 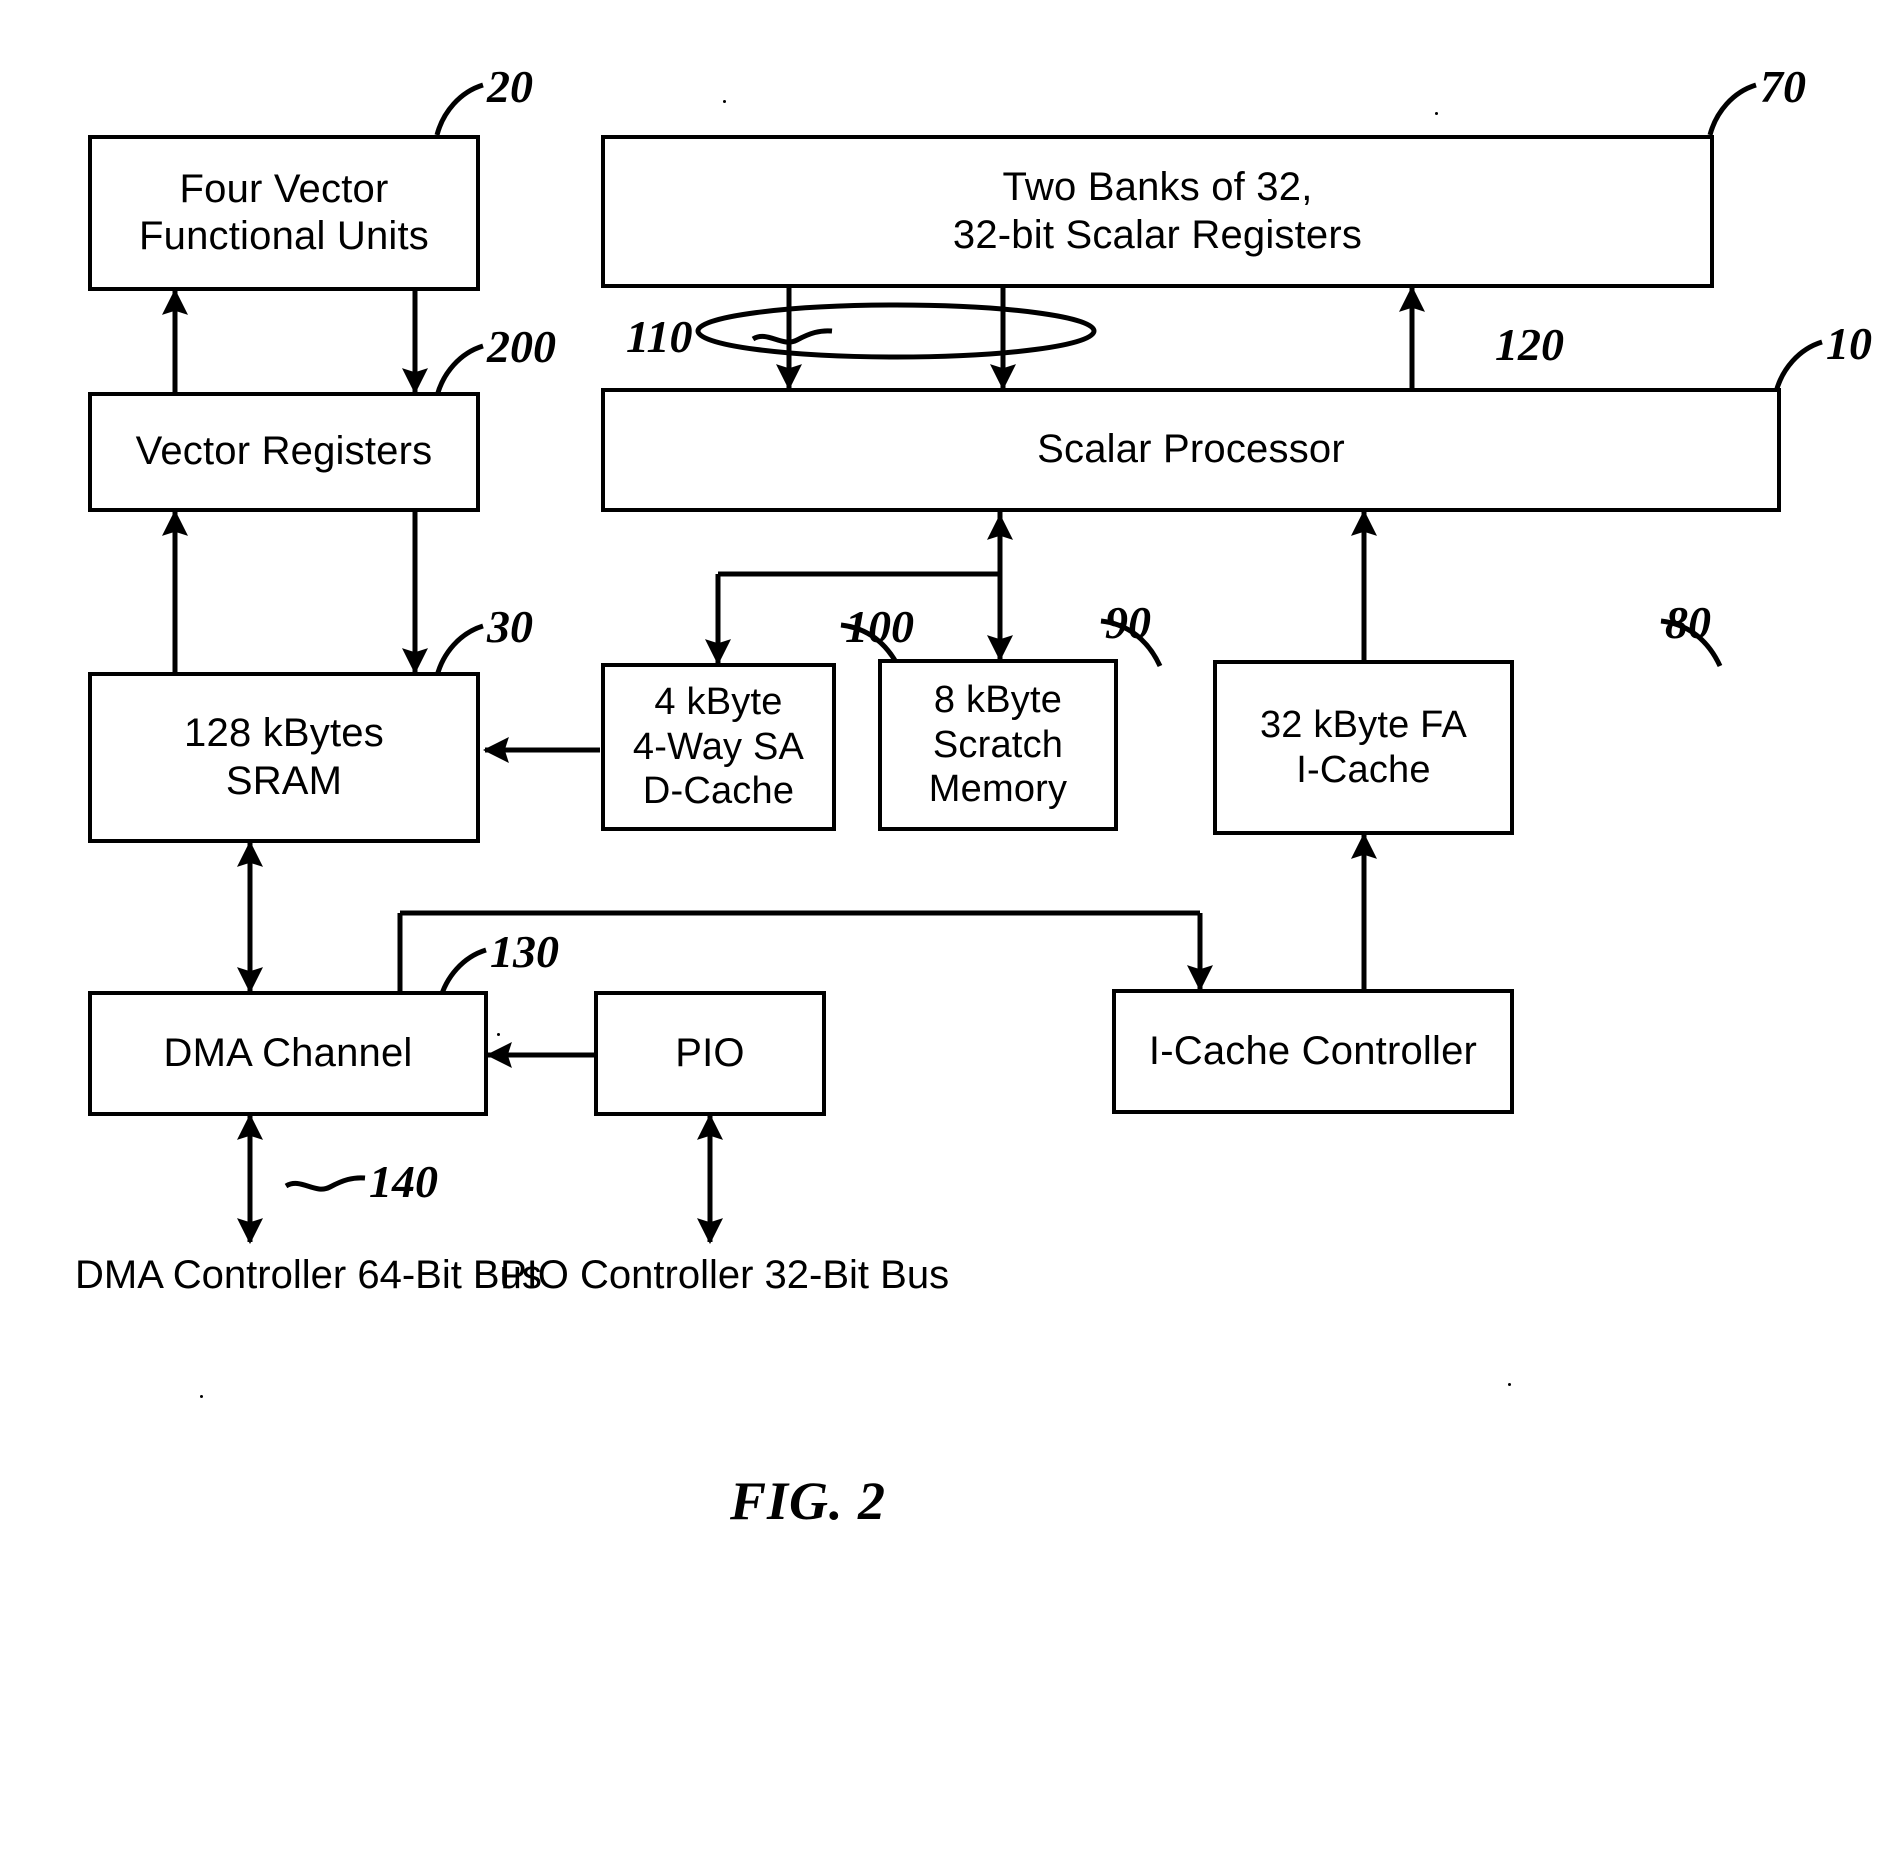 What do you see at coordinates (284, 733) in the screenshot?
I see `block-label-line: 128 kBytes` at bounding box center [284, 733].